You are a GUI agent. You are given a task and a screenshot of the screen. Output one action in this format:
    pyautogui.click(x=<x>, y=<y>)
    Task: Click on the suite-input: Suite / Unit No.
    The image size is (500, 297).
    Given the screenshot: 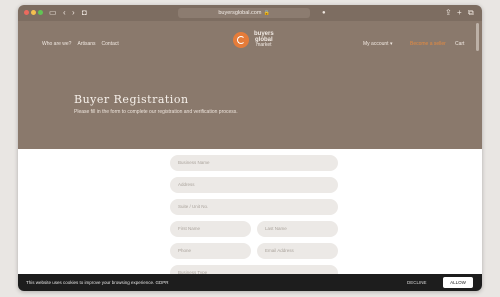 What is the action you would take?
    pyautogui.click(x=254, y=207)
    